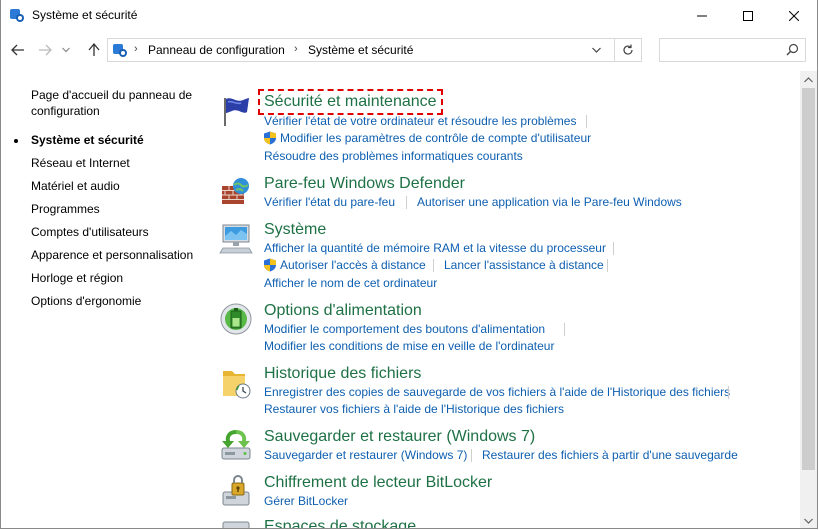 This screenshot has height=530, width=819. I want to click on section-title-storage-spaces: Espaces de stockage, so click(340, 523).